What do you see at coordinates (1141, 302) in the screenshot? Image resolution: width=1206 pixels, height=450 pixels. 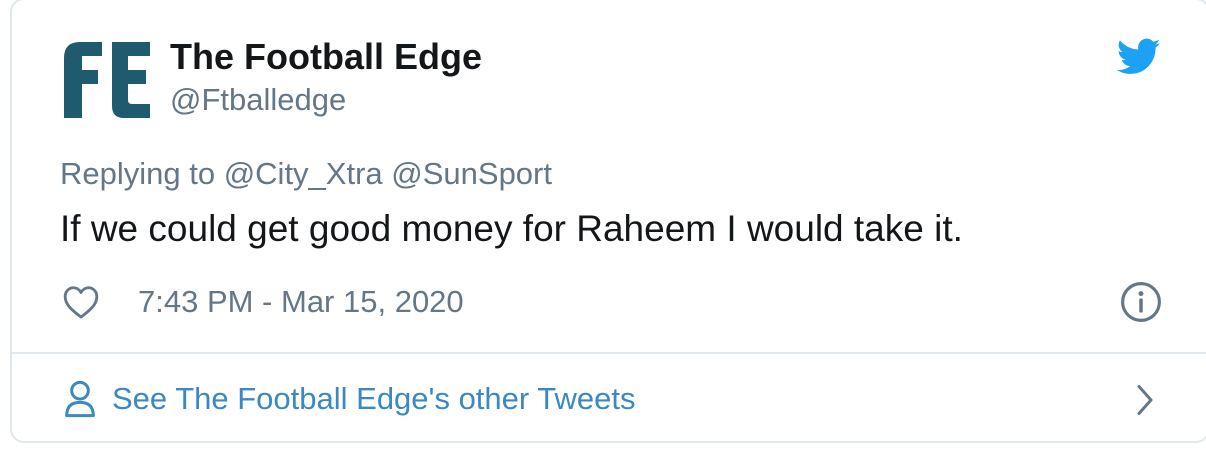 I see `info-icon` at bounding box center [1141, 302].